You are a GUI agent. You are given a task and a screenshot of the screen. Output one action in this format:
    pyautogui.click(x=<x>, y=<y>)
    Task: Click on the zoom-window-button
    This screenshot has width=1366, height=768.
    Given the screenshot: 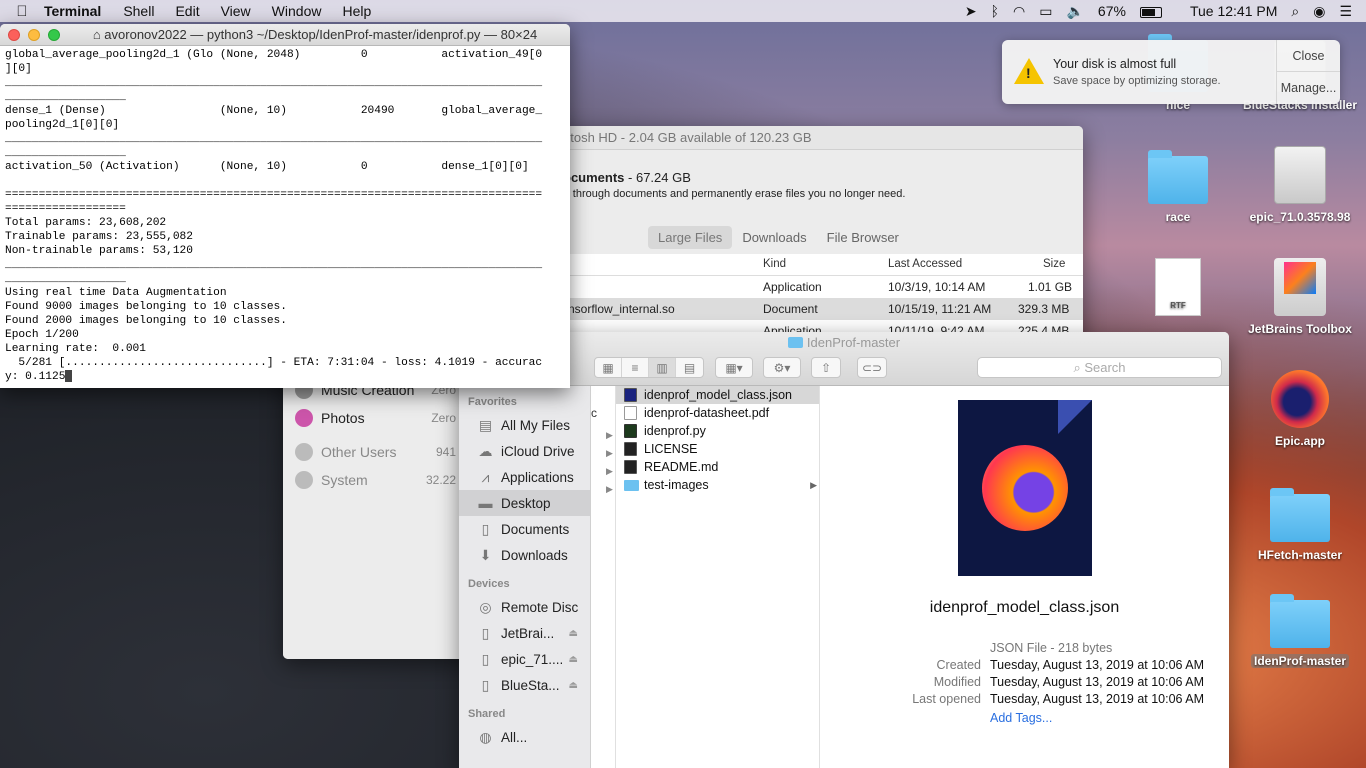 What is the action you would take?
    pyautogui.click(x=54, y=35)
    